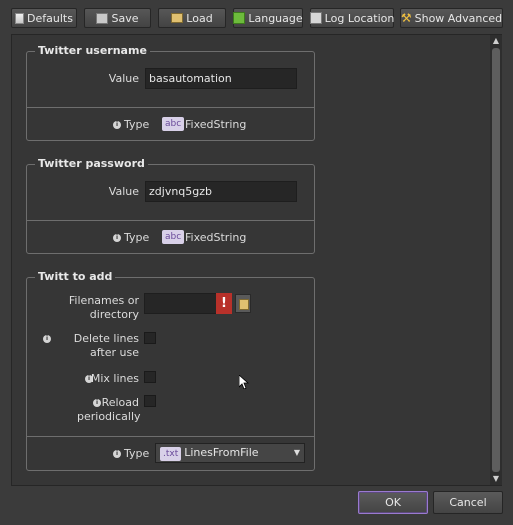 This screenshot has width=513, height=525. I want to click on wrench-icon: ⚒, so click(406, 18).